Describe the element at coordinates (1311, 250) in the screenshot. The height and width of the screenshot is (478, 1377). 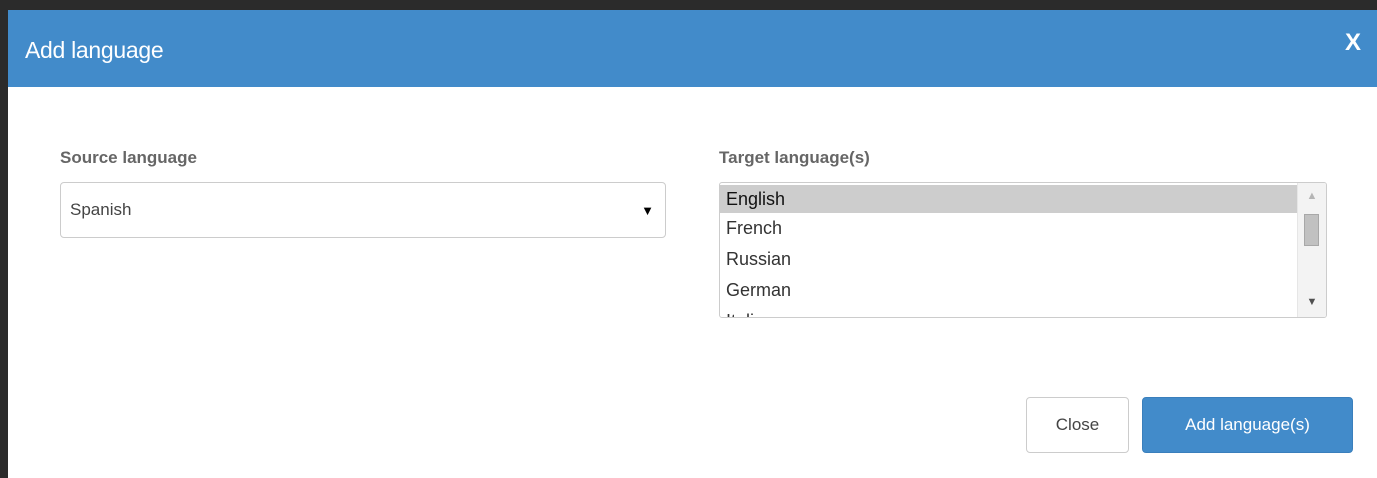
I see `listbox-scrollbar: ▲ ▼` at that location.